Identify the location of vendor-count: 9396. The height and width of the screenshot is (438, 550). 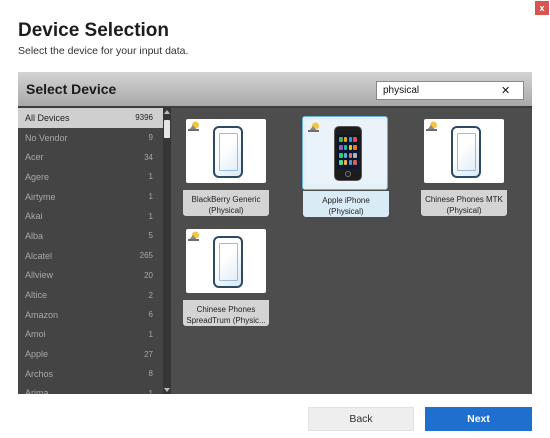
(144, 118).